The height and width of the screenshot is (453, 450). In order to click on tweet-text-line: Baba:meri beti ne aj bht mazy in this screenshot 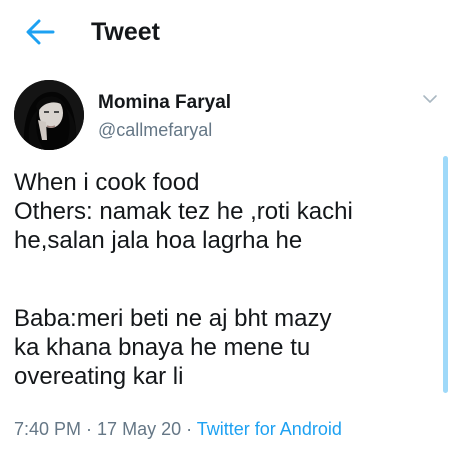, I will do `click(173, 318)`.